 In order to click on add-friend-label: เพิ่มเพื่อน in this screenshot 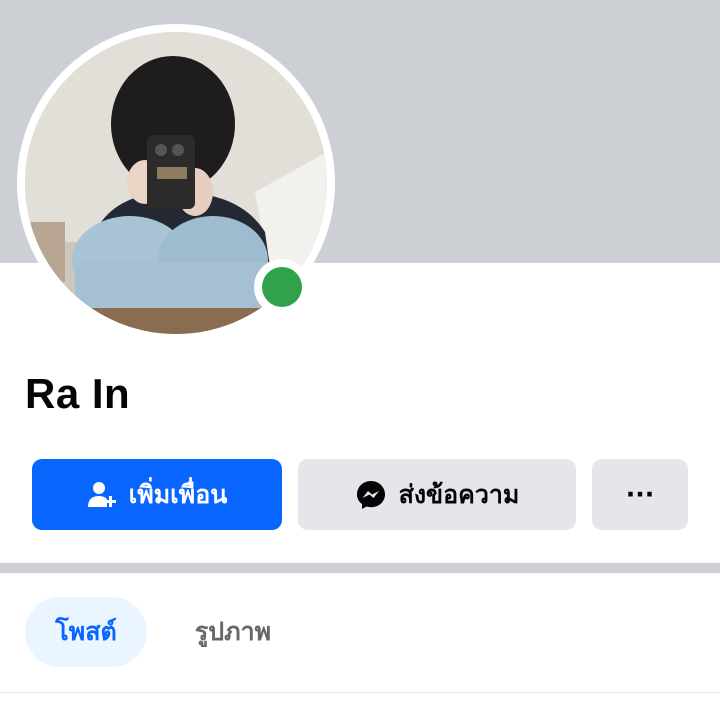, I will do `click(178, 494)`.